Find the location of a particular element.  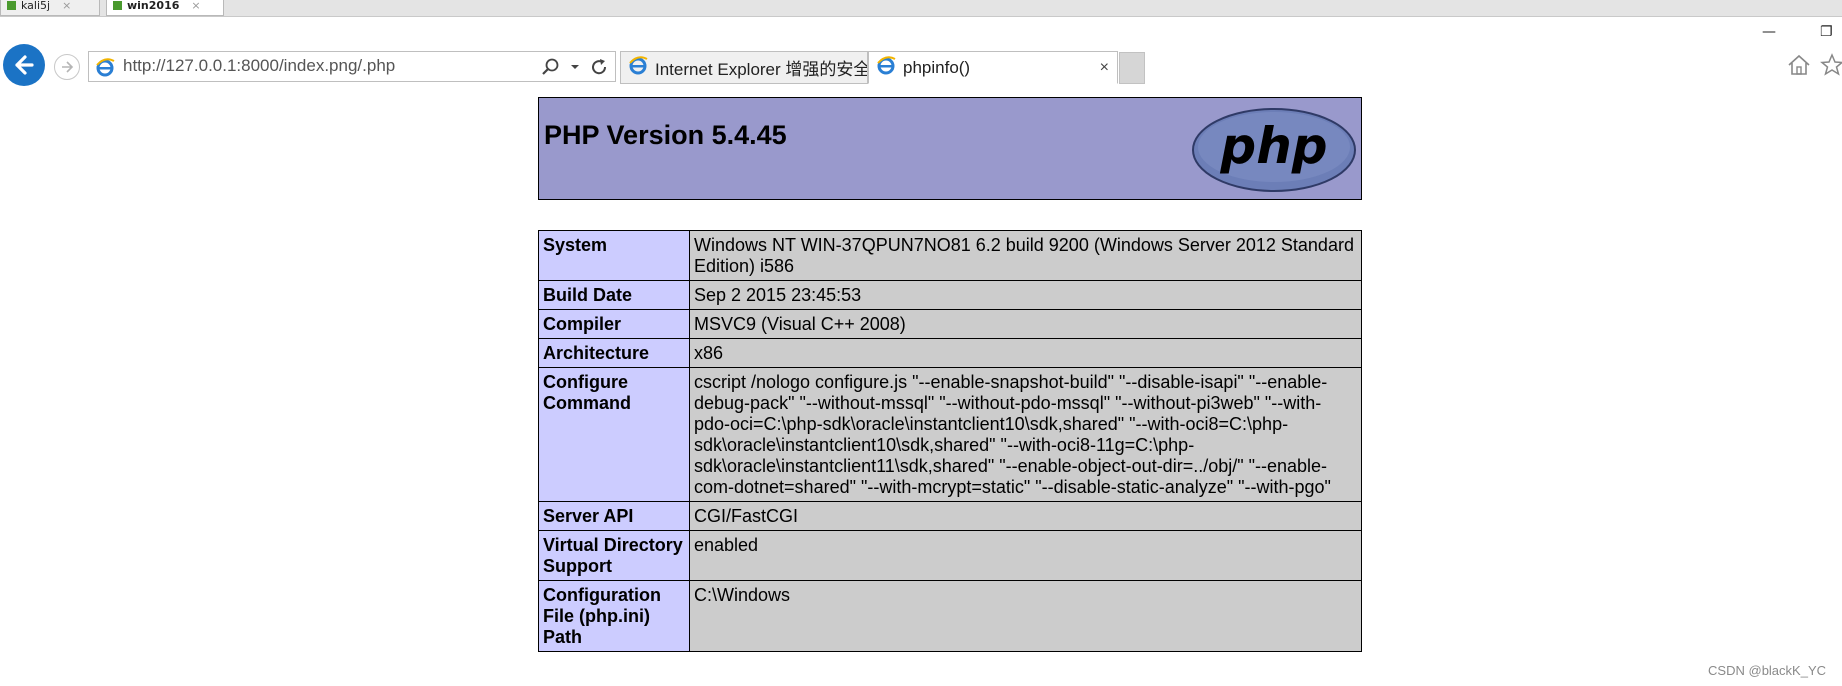

row-value: C:\Windows is located at coordinates (1025, 616).